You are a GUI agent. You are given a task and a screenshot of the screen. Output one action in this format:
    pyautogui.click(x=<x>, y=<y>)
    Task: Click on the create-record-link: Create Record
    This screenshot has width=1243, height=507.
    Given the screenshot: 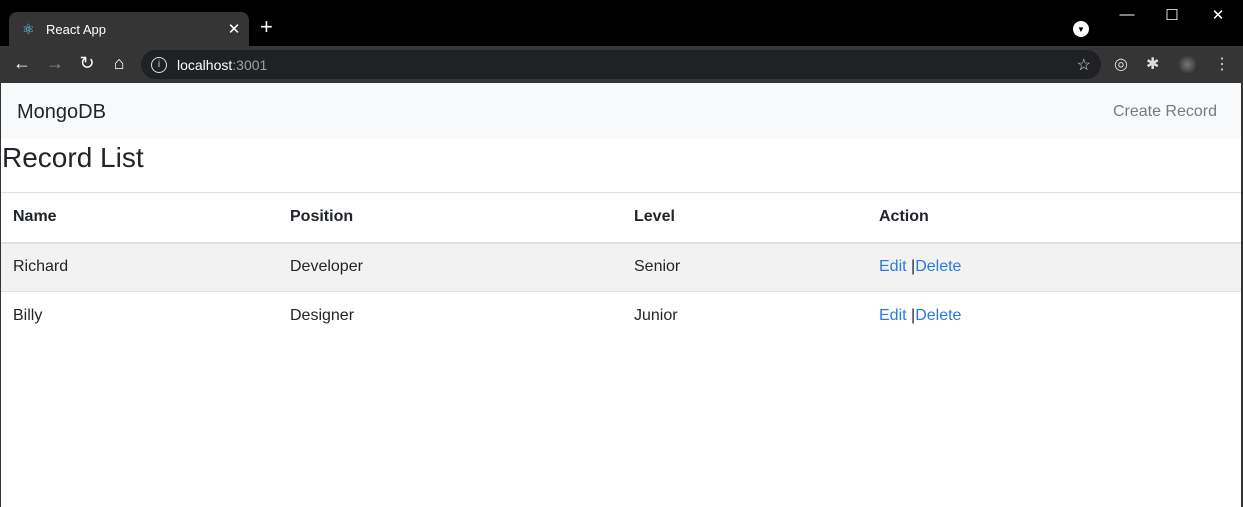 What is the action you would take?
    pyautogui.click(x=1165, y=112)
    